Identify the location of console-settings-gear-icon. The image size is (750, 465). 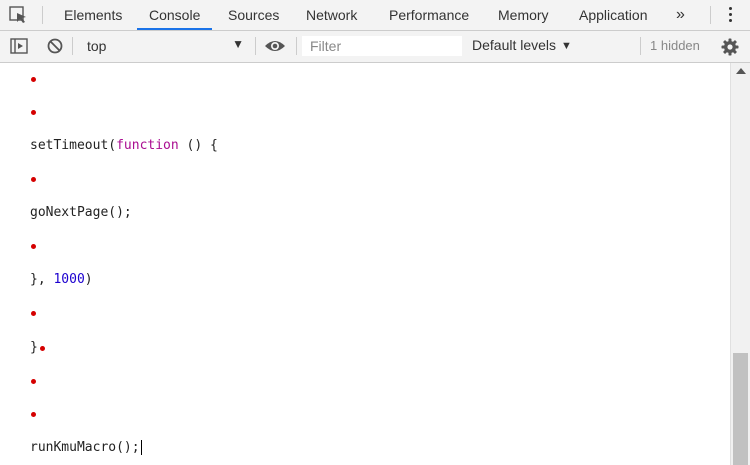
(730, 47).